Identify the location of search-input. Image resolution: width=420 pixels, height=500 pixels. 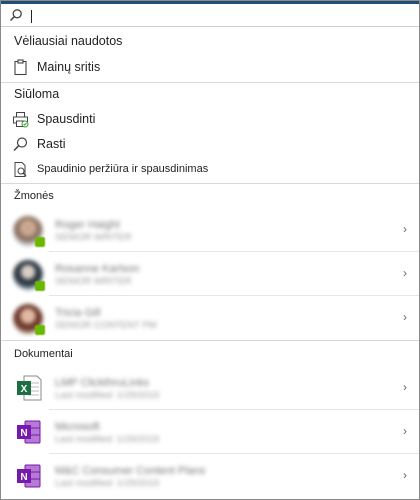
(214, 15).